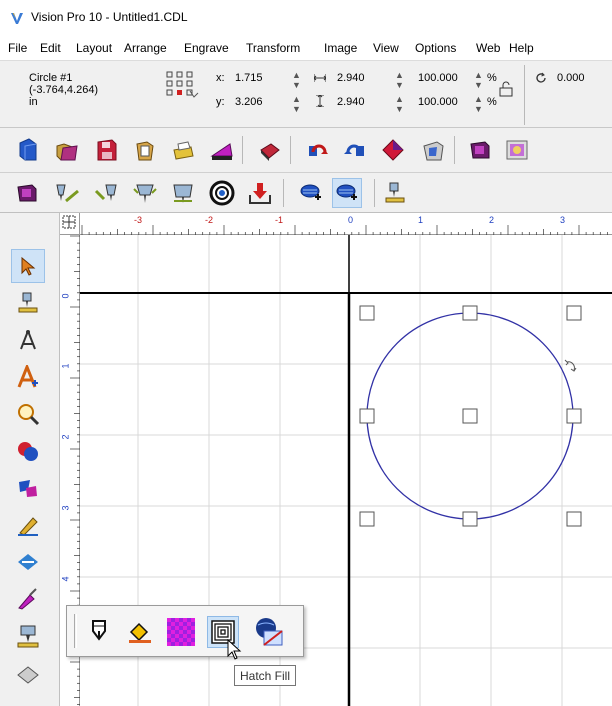  I want to click on menu-edit: Edit, so click(50, 48).